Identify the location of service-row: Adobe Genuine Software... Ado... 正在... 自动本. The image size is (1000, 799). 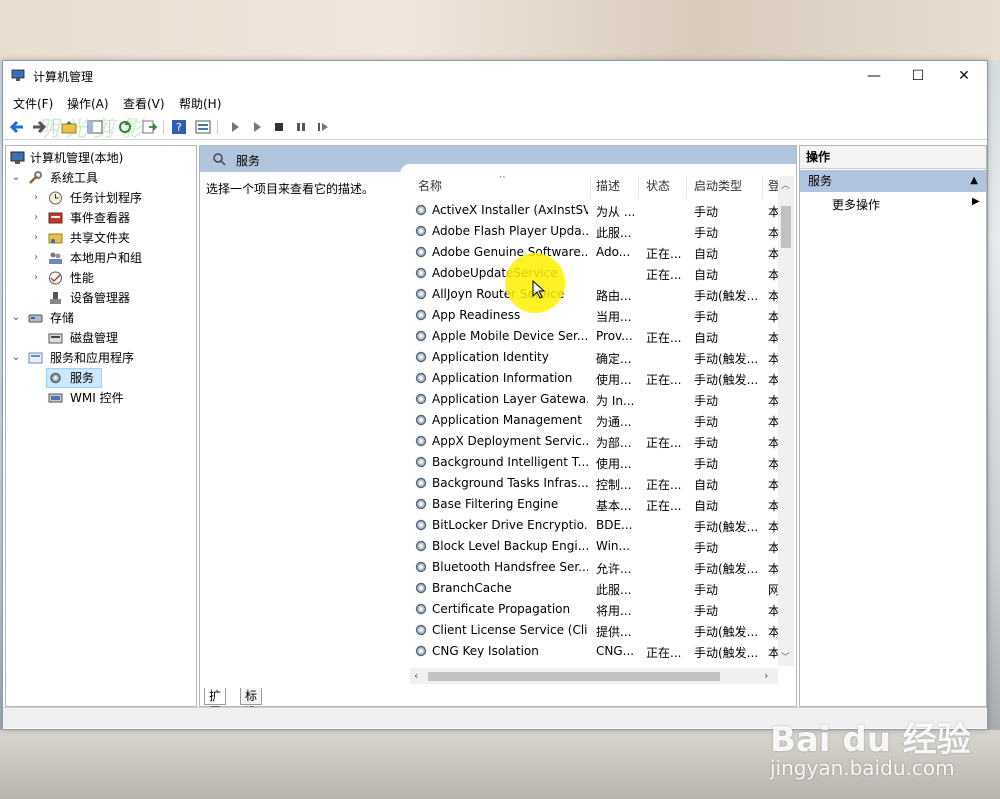
(596, 252).